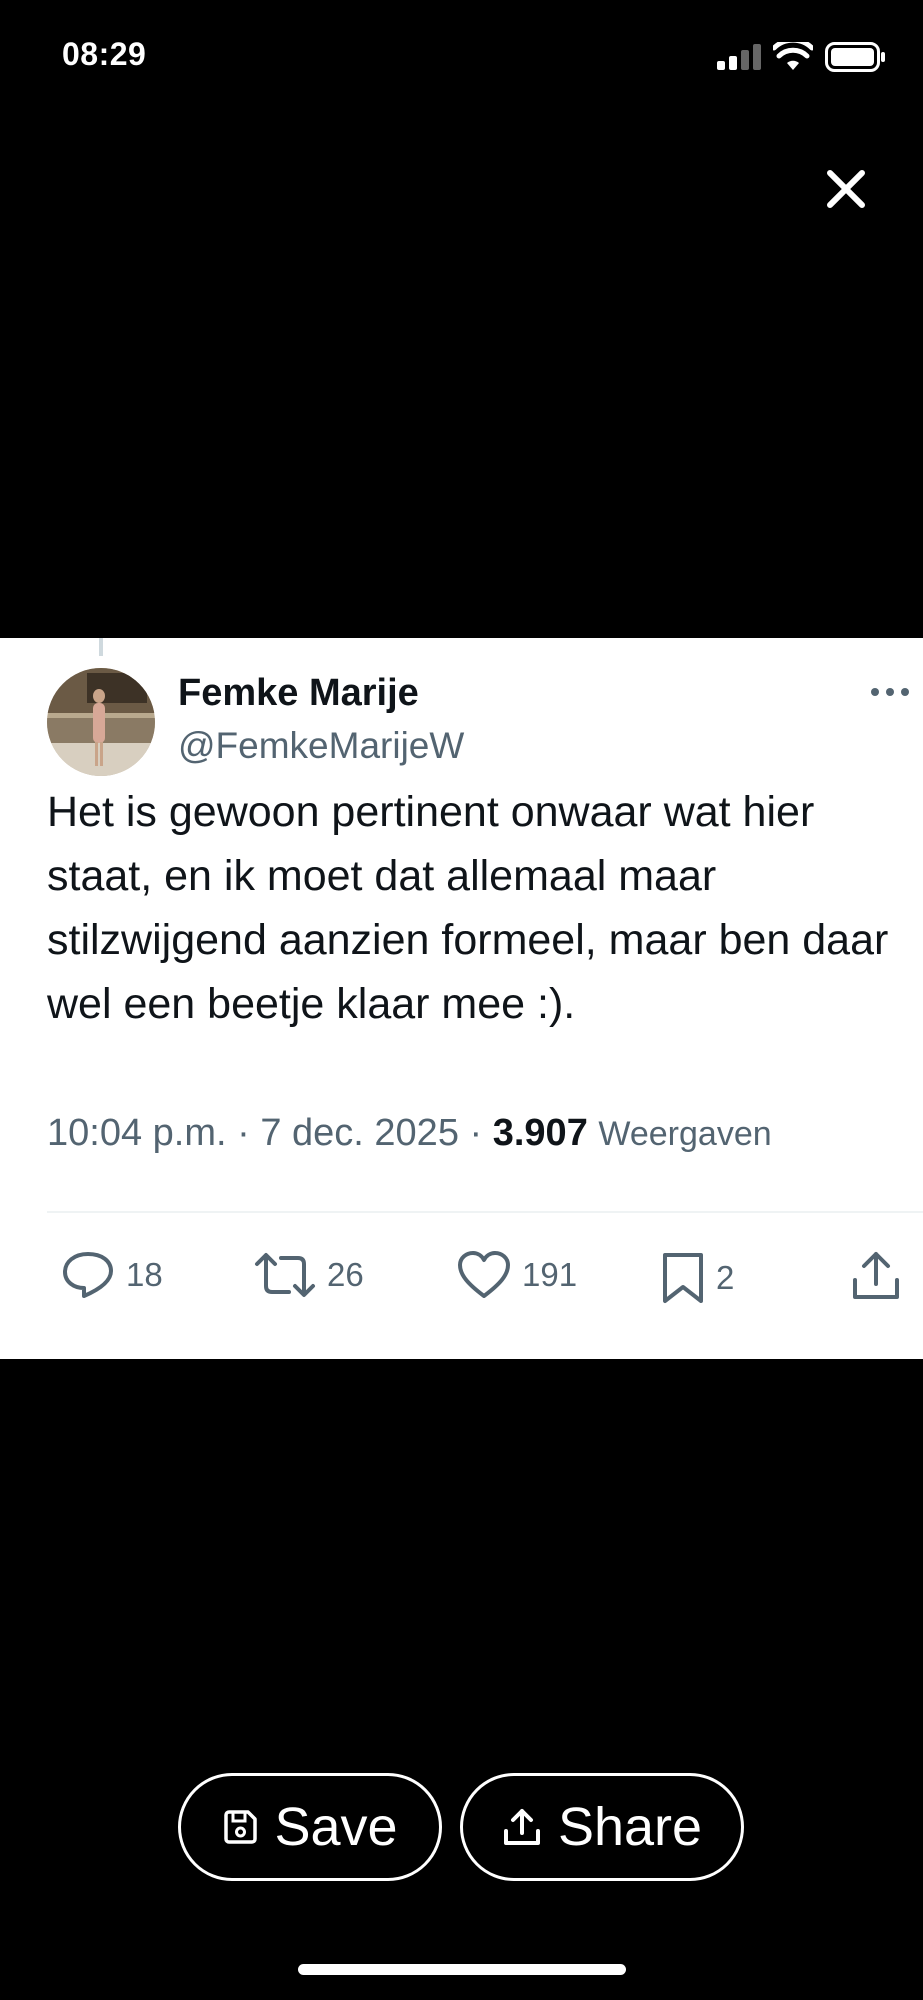 Image resolution: width=923 pixels, height=2000 pixels. I want to click on signal-icon, so click(739, 57).